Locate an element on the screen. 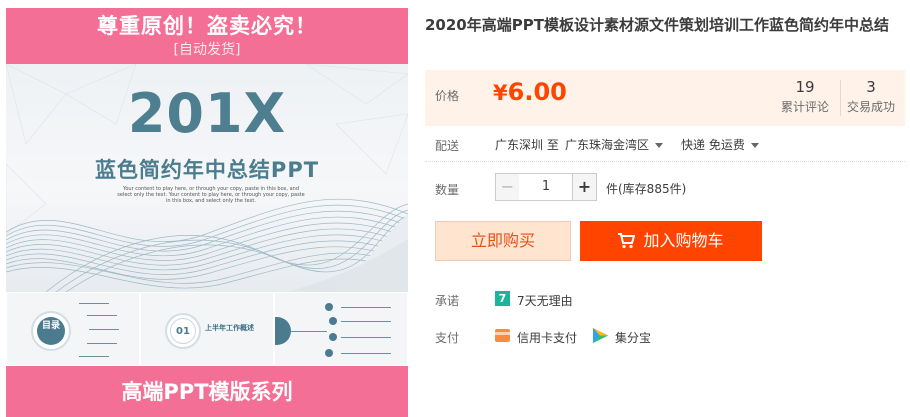  price-number: 6.00 is located at coordinates (537, 92).